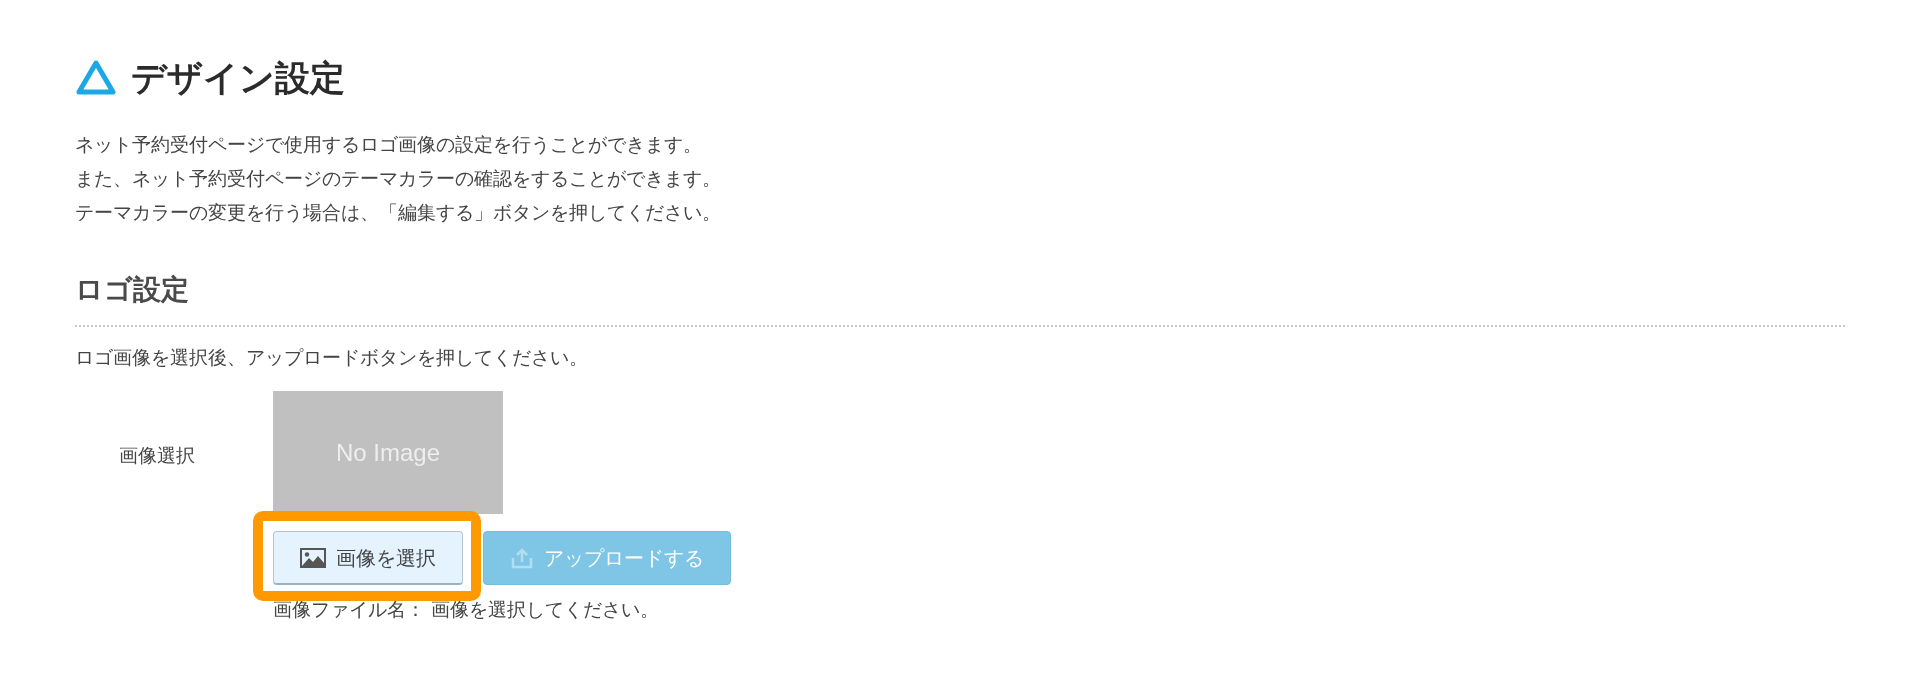  Describe the element at coordinates (132, 289) in the screenshot. I see `section-heading: ロゴ設定` at that location.